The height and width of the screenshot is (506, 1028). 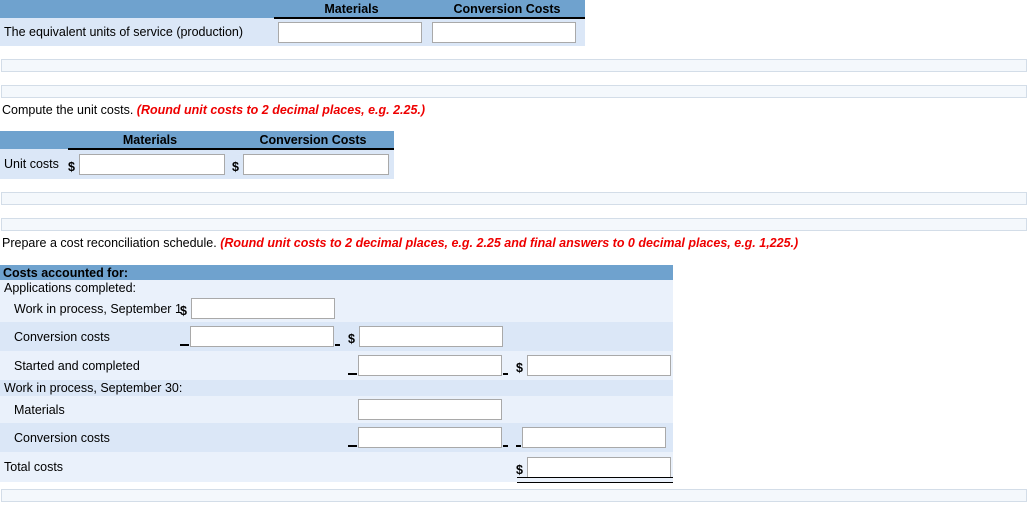 I want to click on table-row: Materials, so click(x=337, y=409).